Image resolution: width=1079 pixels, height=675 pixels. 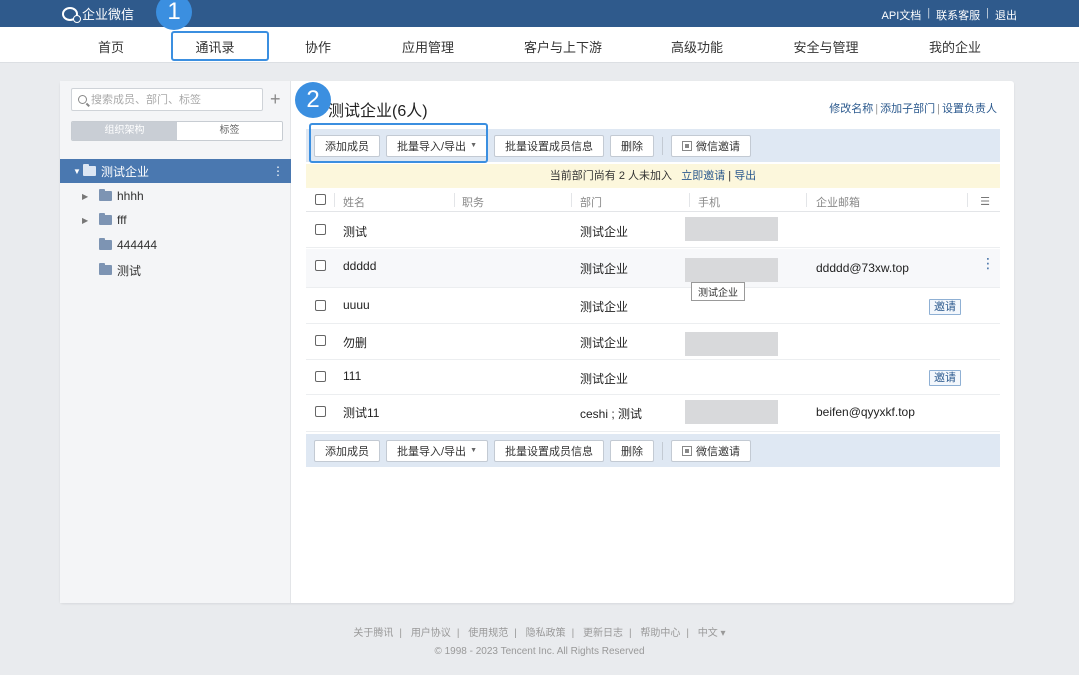 What do you see at coordinates (355, 343) in the screenshot?
I see `member-name: 勿删` at bounding box center [355, 343].